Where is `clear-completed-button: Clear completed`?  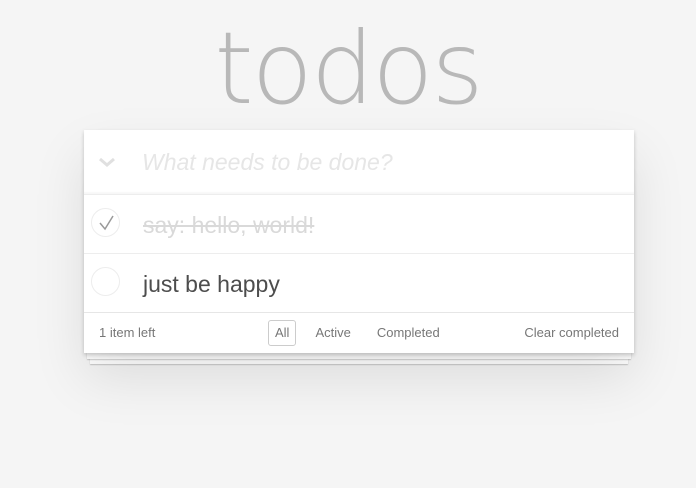
clear-completed-button: Clear completed is located at coordinates (571, 332).